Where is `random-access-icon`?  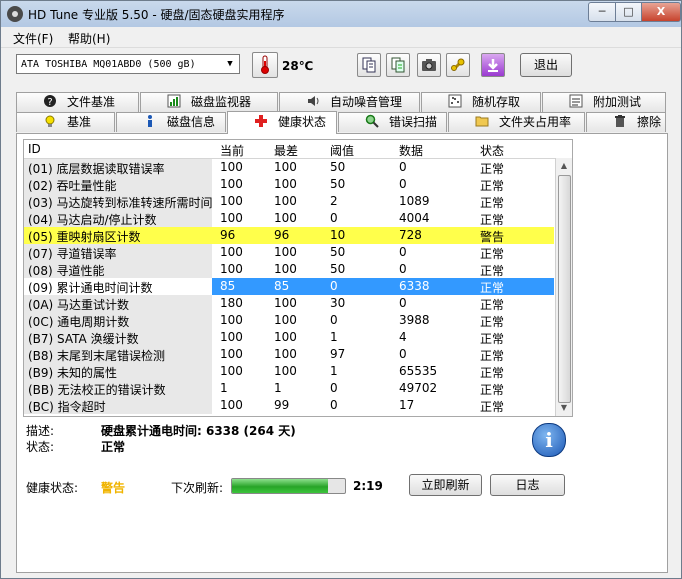
random-access-icon is located at coordinates (455, 101).